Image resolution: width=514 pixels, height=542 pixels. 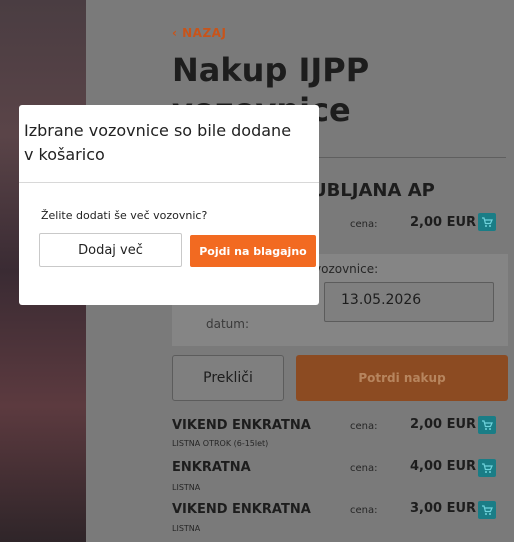 I want to click on route-price-value: 2,00 EUR, so click(x=443, y=222).